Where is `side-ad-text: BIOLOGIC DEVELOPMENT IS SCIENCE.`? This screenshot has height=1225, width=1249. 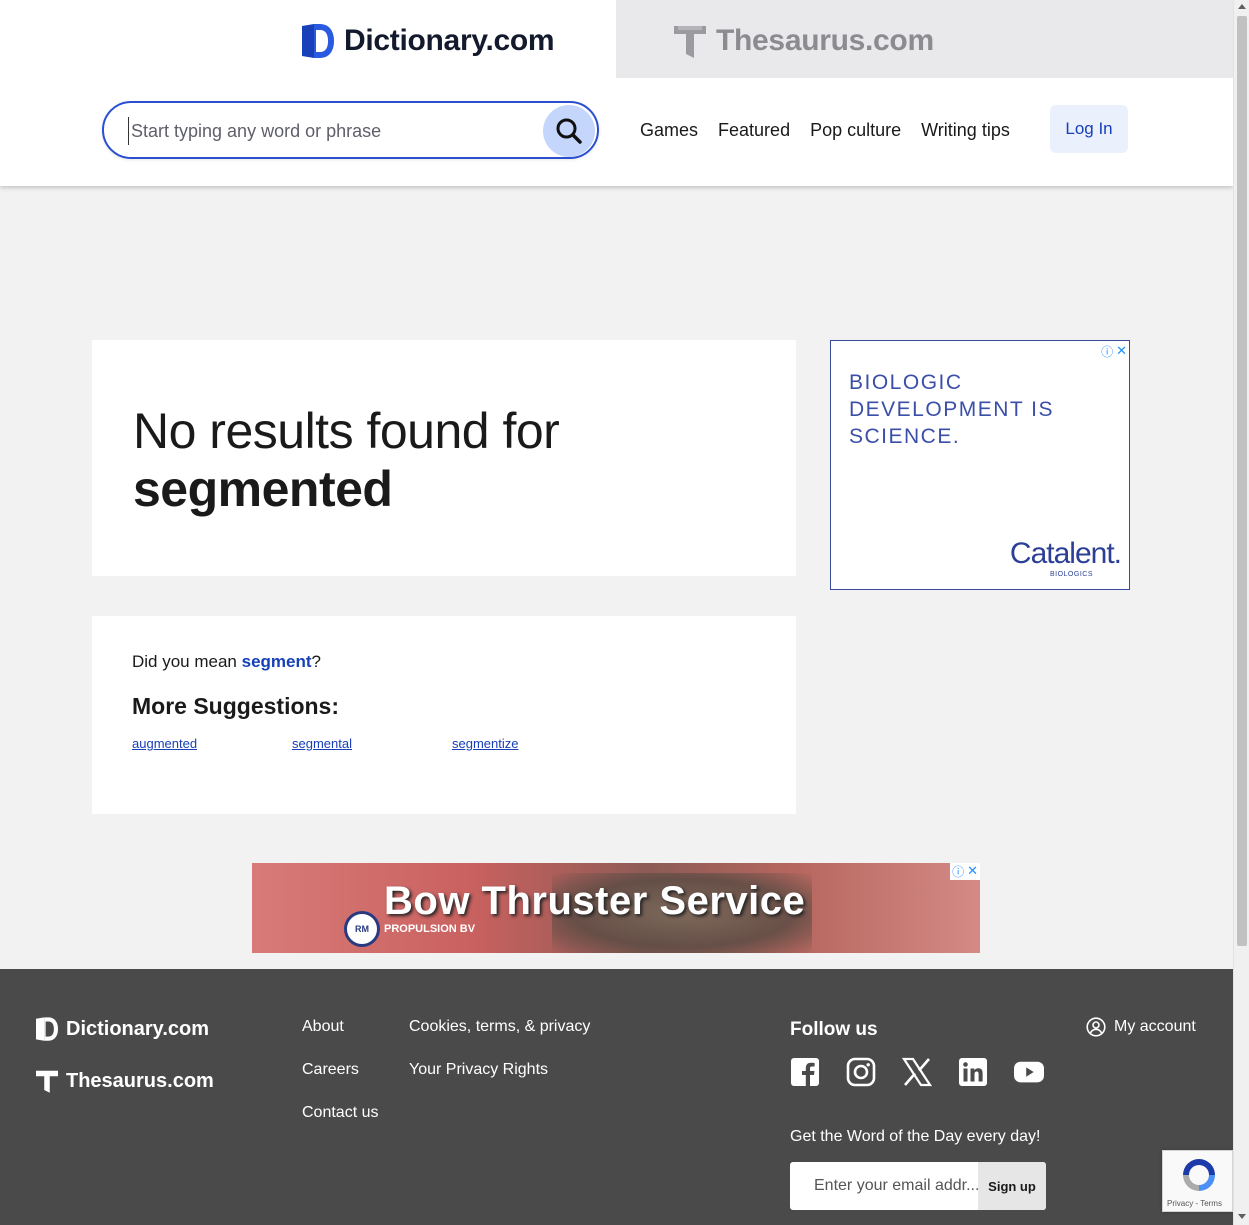
side-ad-text: BIOLOGIC DEVELOPMENT IS SCIENCE. is located at coordinates (951, 409).